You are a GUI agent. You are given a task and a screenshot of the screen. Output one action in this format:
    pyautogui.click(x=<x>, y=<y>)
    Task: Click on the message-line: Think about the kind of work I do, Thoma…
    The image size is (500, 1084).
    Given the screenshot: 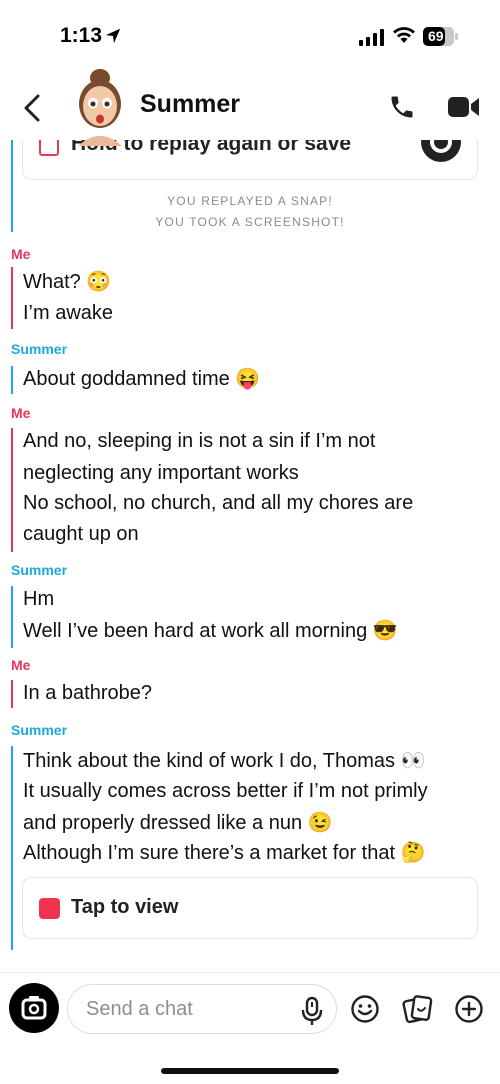 What is the action you would take?
    pyautogui.click(x=224, y=761)
    